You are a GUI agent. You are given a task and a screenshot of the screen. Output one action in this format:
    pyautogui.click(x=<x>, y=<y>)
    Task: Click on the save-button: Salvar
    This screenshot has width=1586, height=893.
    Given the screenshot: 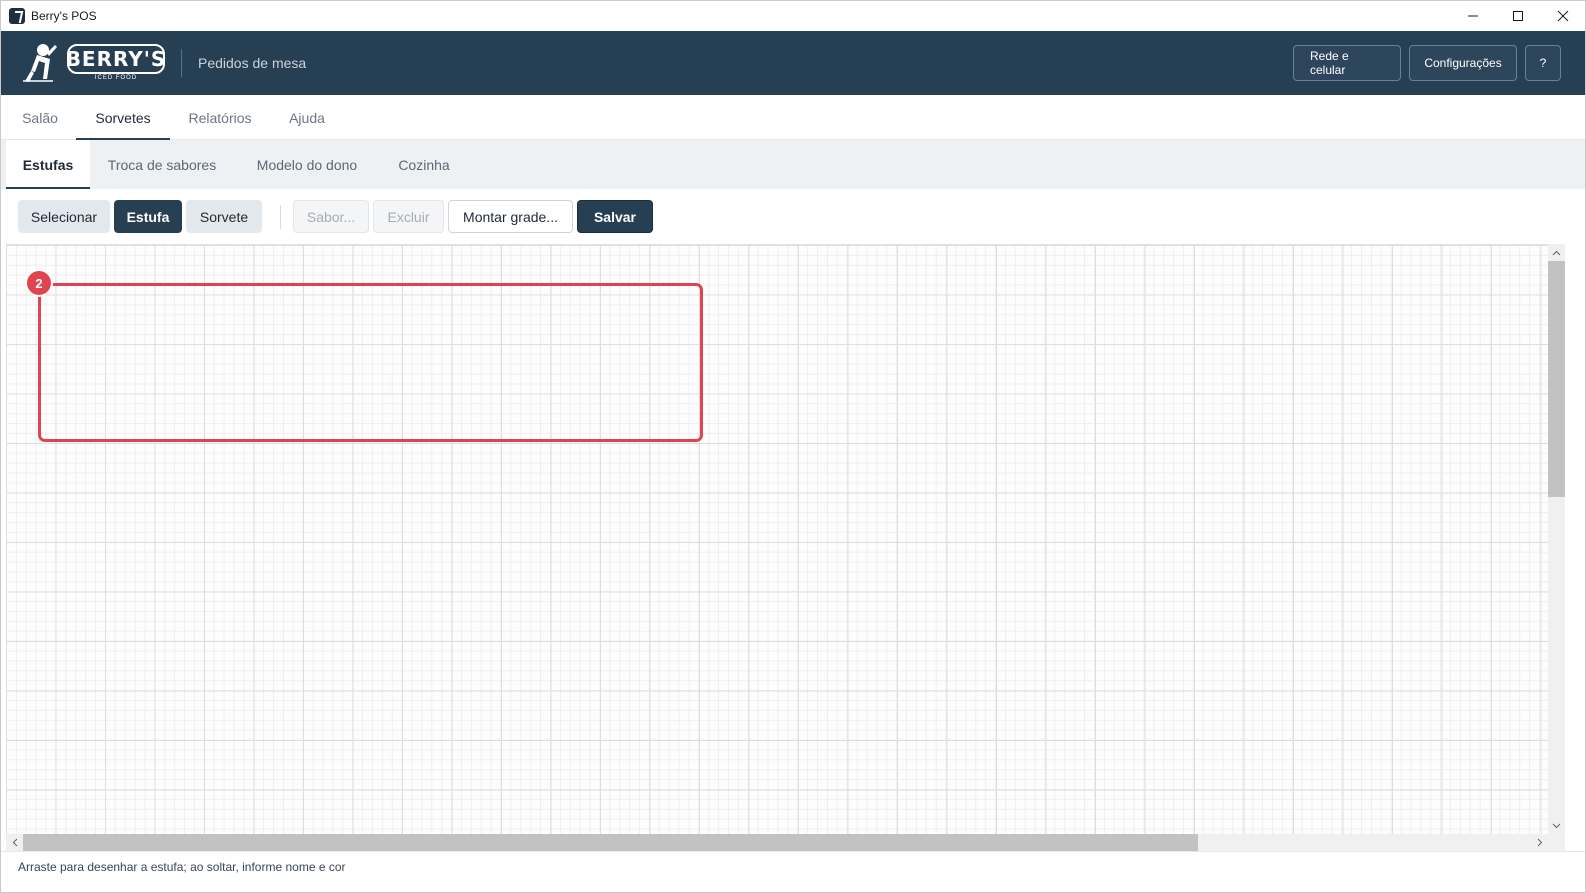 What is the action you would take?
    pyautogui.click(x=615, y=216)
    